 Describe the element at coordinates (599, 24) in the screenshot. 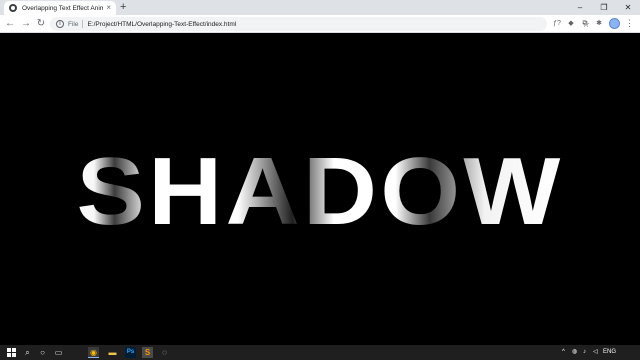

I see `puzzle-extensions-icon: ✱` at that location.